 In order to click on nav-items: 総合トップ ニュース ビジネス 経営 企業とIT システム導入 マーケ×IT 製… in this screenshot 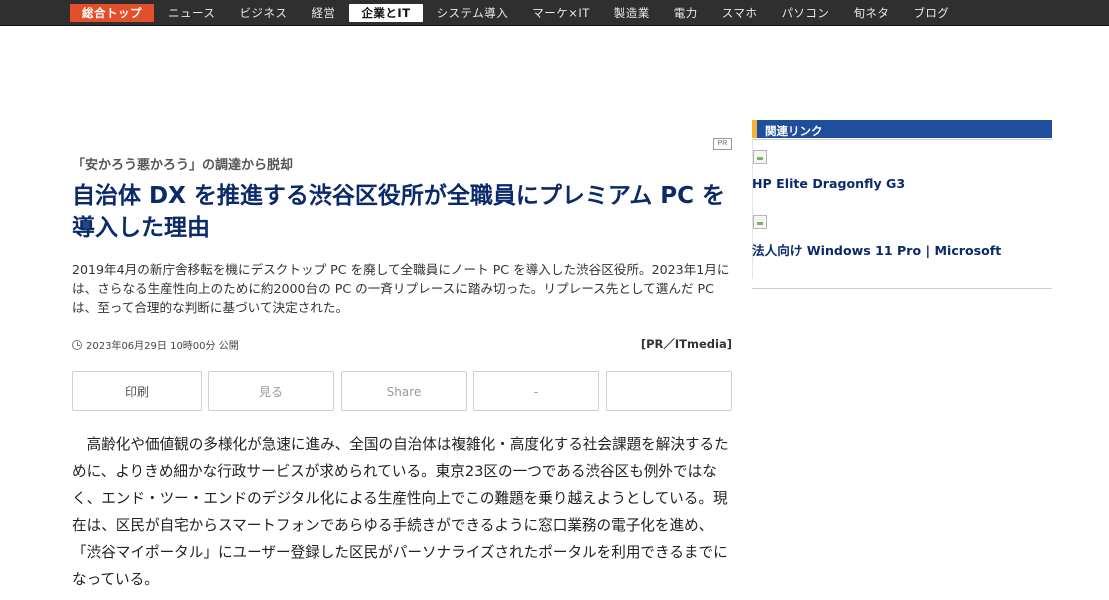, I will do `click(554, 12)`.